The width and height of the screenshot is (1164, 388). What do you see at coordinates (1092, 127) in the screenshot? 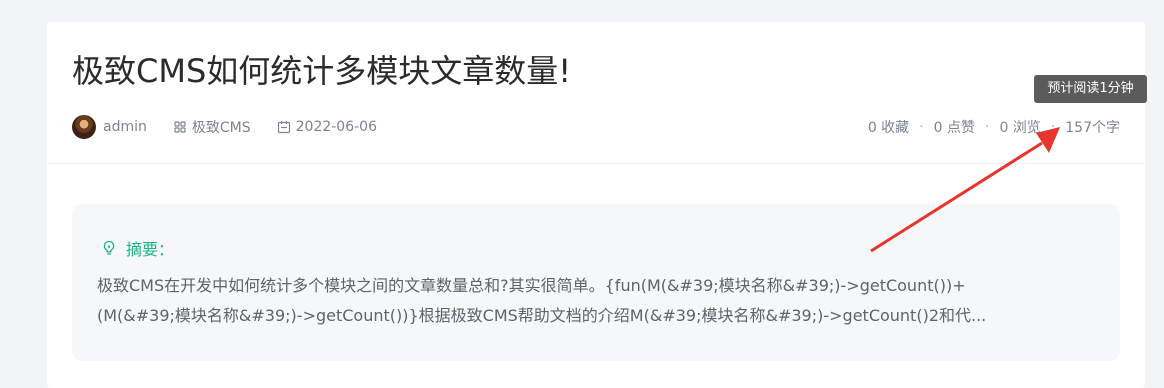
I see `word-count: 157个字` at bounding box center [1092, 127].